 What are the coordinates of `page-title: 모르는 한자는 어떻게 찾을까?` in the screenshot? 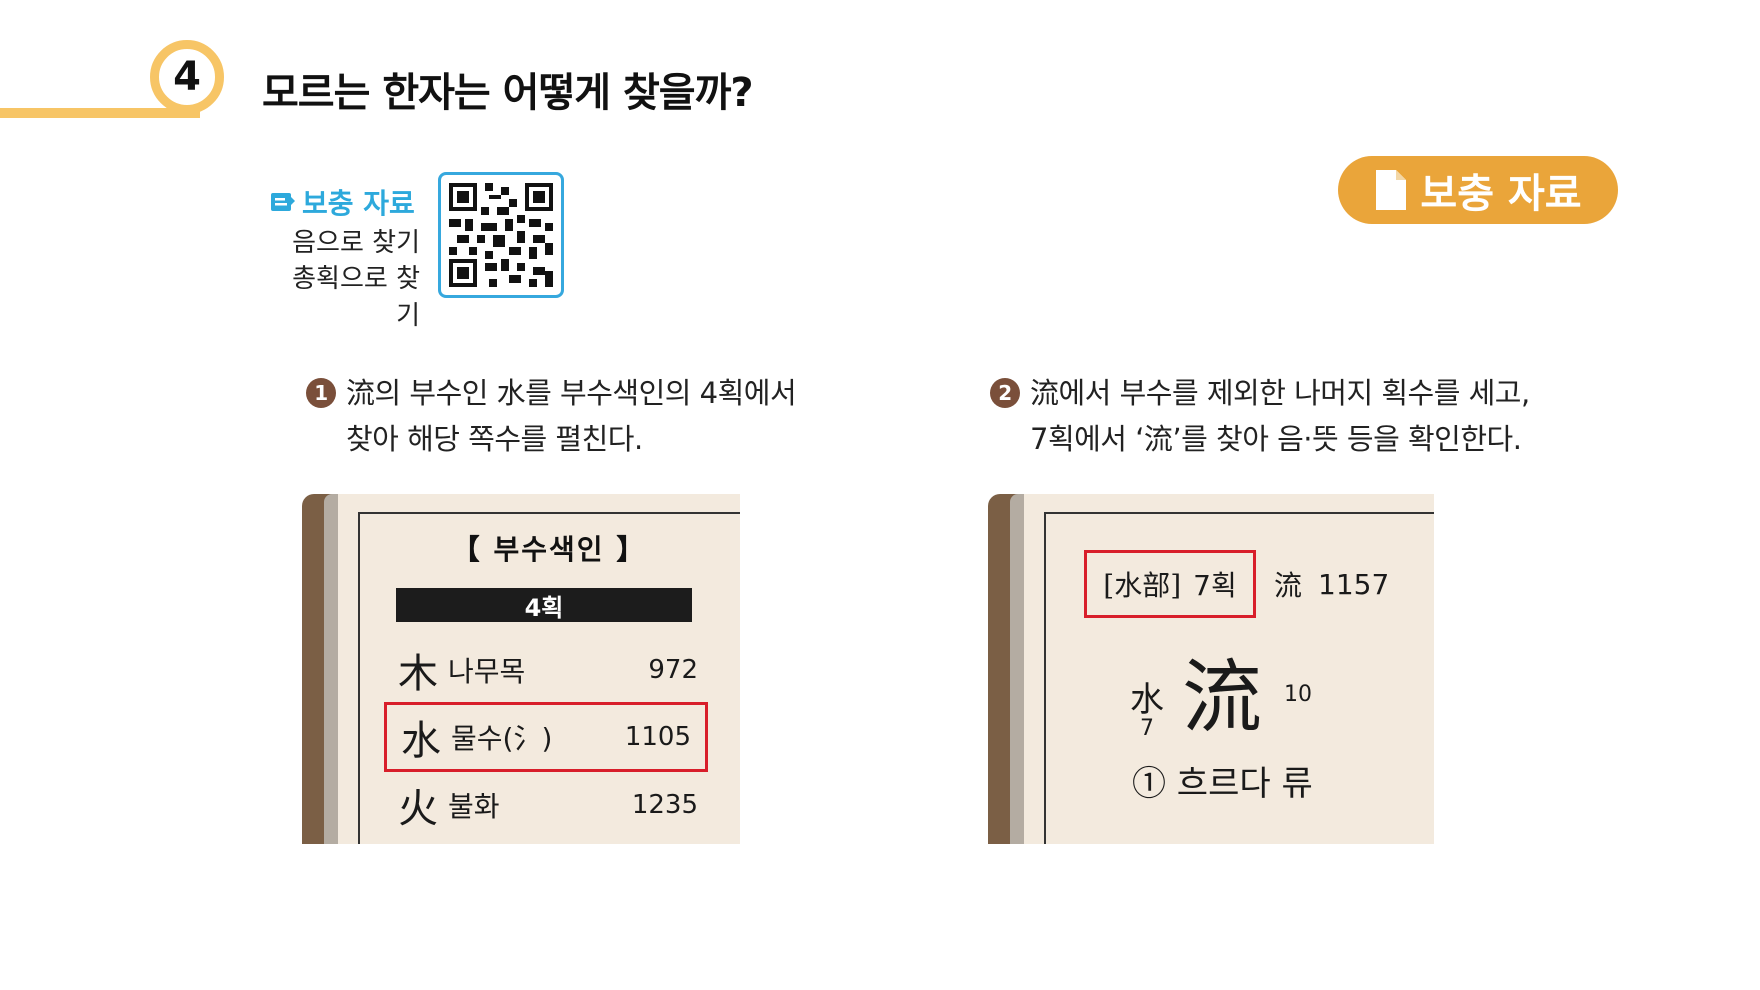 It's located at (508, 93).